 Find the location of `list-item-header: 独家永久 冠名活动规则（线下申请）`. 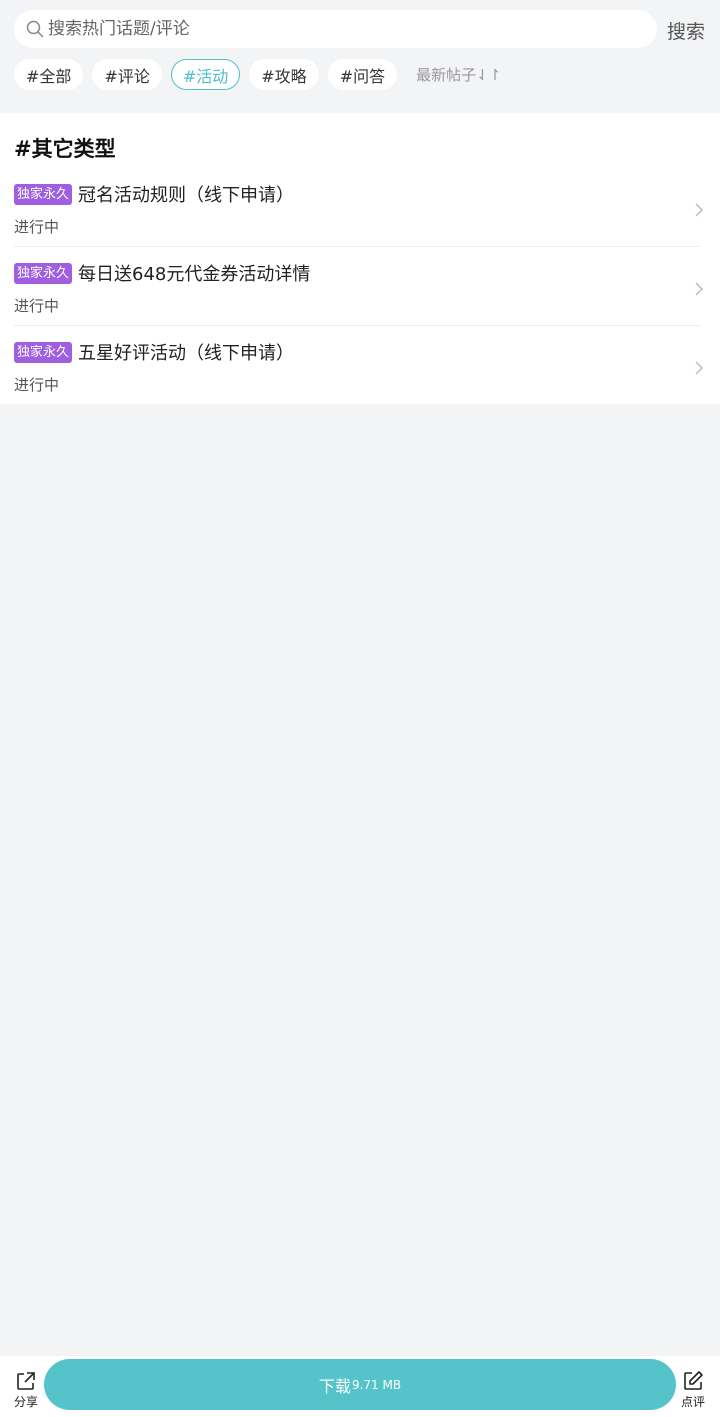

list-item-header: 独家永久 冠名活动规则（线下申请） is located at coordinates (154, 194).